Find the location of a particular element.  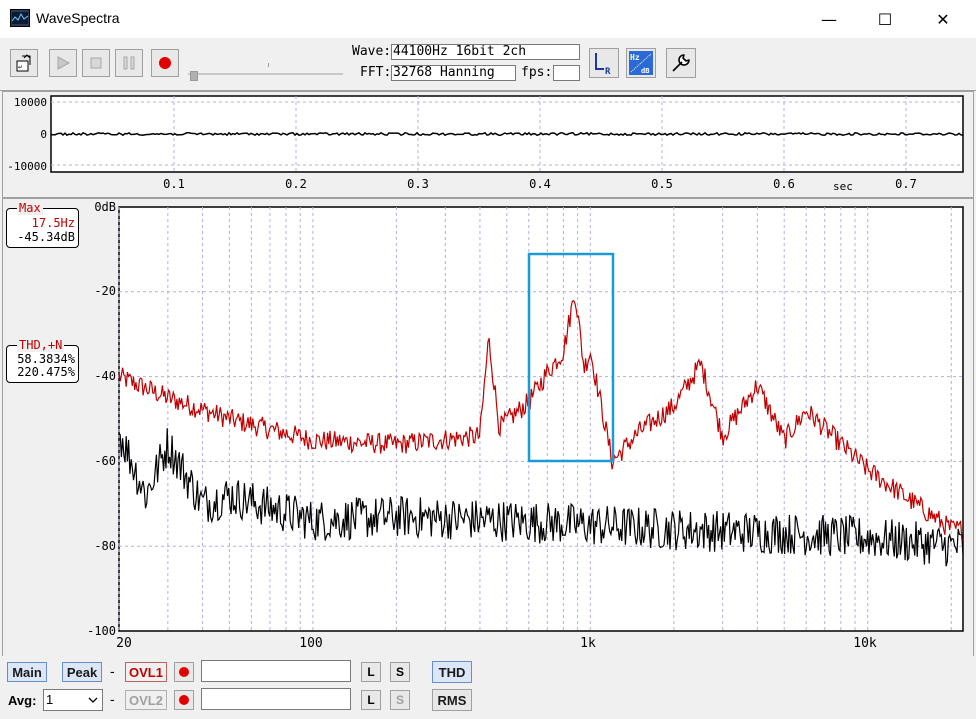

spectrum-yticks: 0dB -20 -40 -60 -80 -100 is located at coordinates (101, 419).